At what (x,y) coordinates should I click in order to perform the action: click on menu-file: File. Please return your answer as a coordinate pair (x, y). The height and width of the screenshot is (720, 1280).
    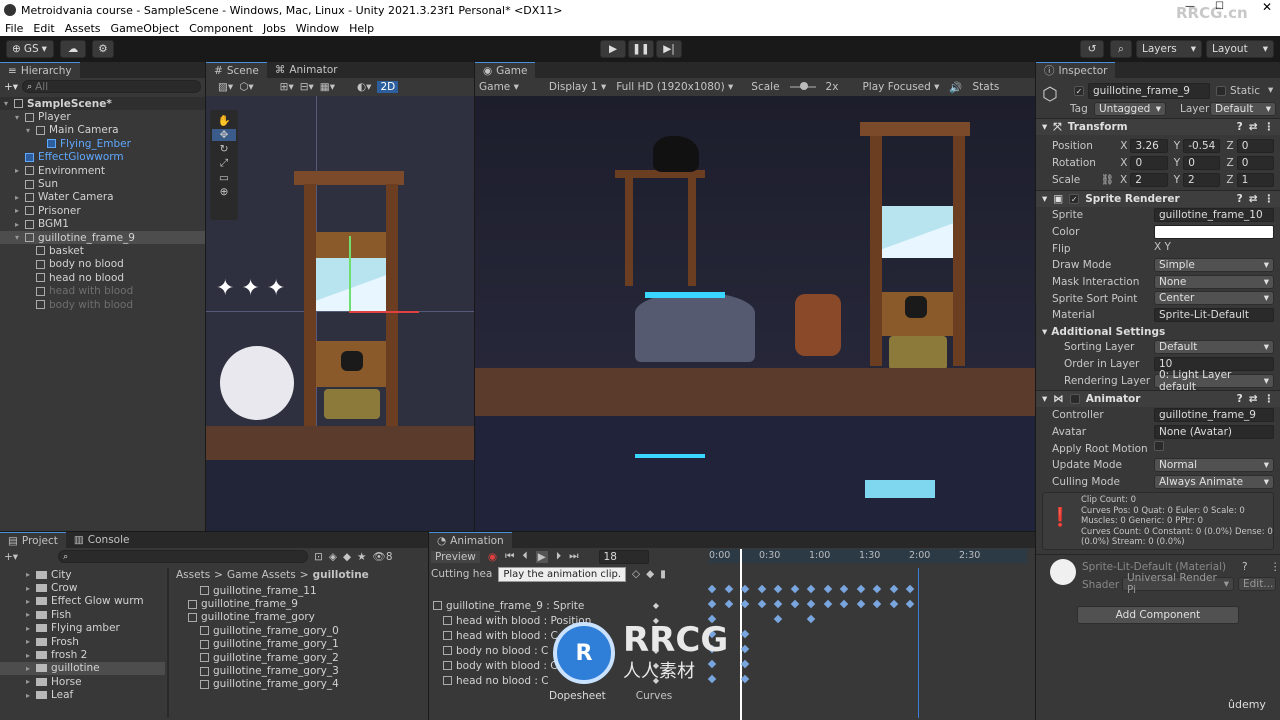
    Looking at the image, I should click on (14, 28).